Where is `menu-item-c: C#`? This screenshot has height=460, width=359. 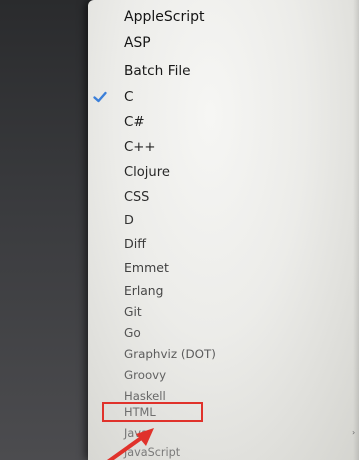 menu-item-c: C# is located at coordinates (219, 123).